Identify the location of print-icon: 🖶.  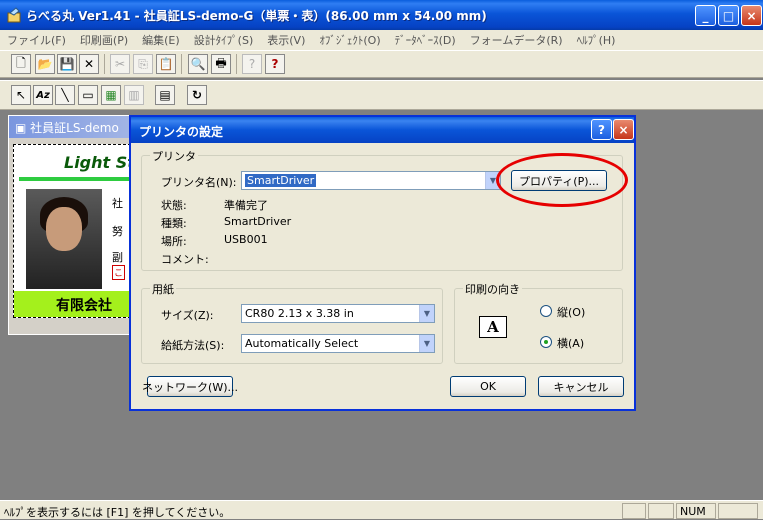
(221, 64).